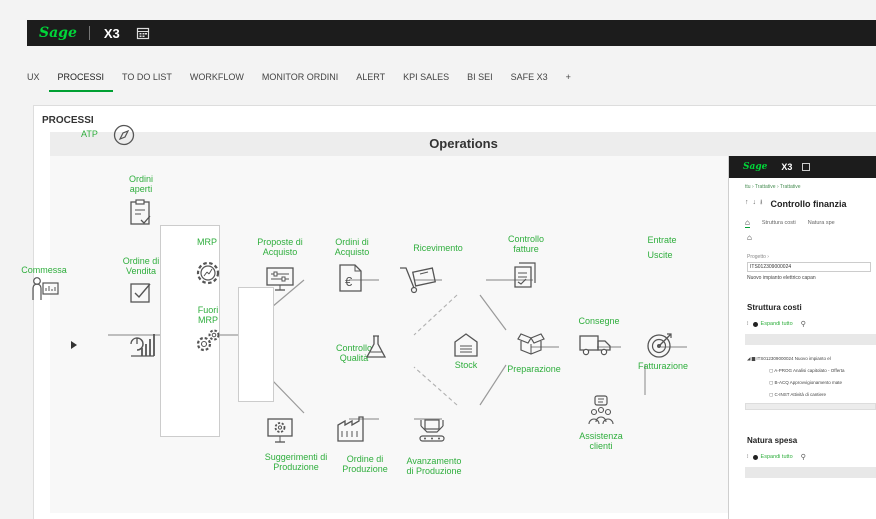 The image size is (876, 519). What do you see at coordinates (811, 237) in the screenshot?
I see `inset-home-icon-2: ⌂` at bounding box center [811, 237].